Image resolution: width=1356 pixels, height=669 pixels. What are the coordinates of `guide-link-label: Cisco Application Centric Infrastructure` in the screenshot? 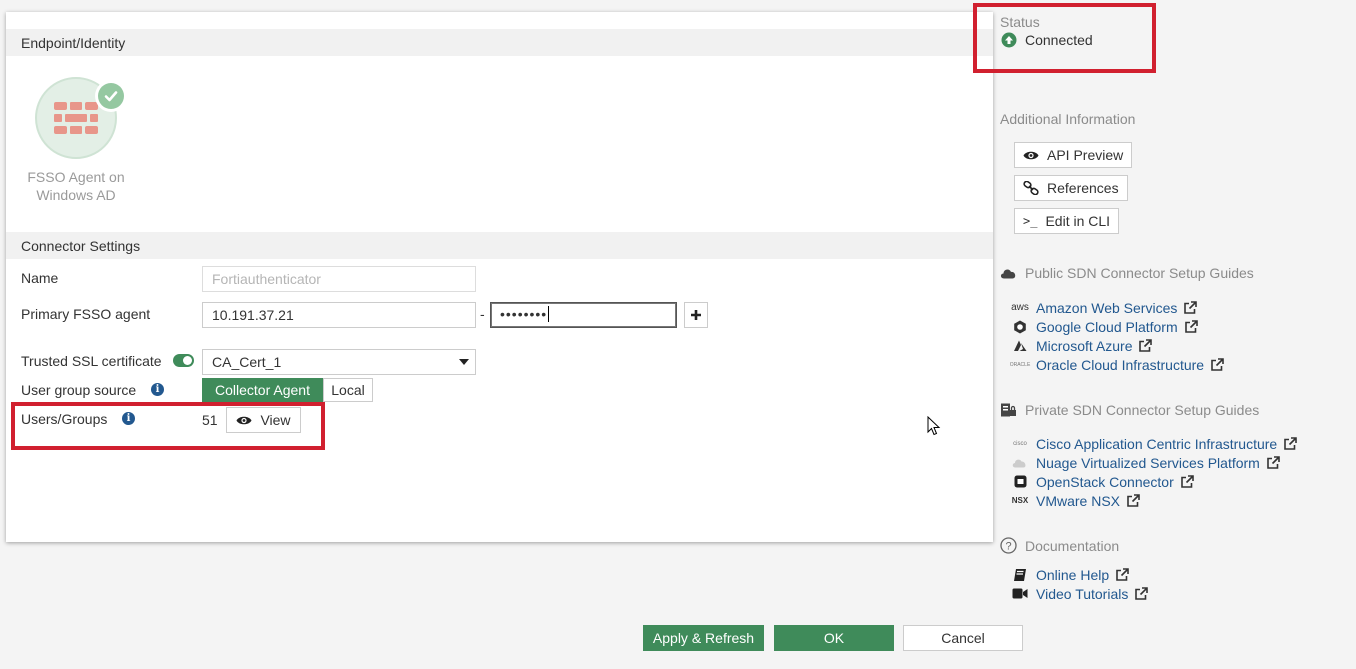 It's located at (1157, 443).